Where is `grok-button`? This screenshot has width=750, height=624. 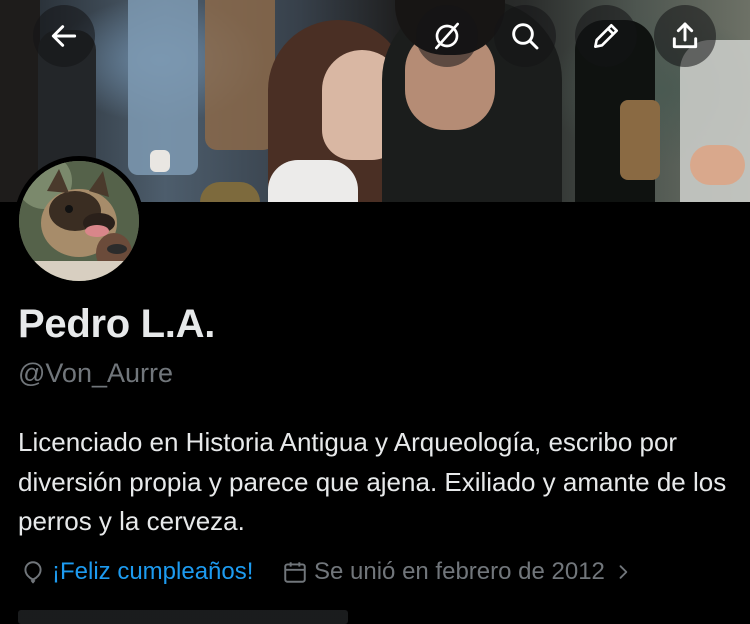 grok-button is located at coordinates (447, 36).